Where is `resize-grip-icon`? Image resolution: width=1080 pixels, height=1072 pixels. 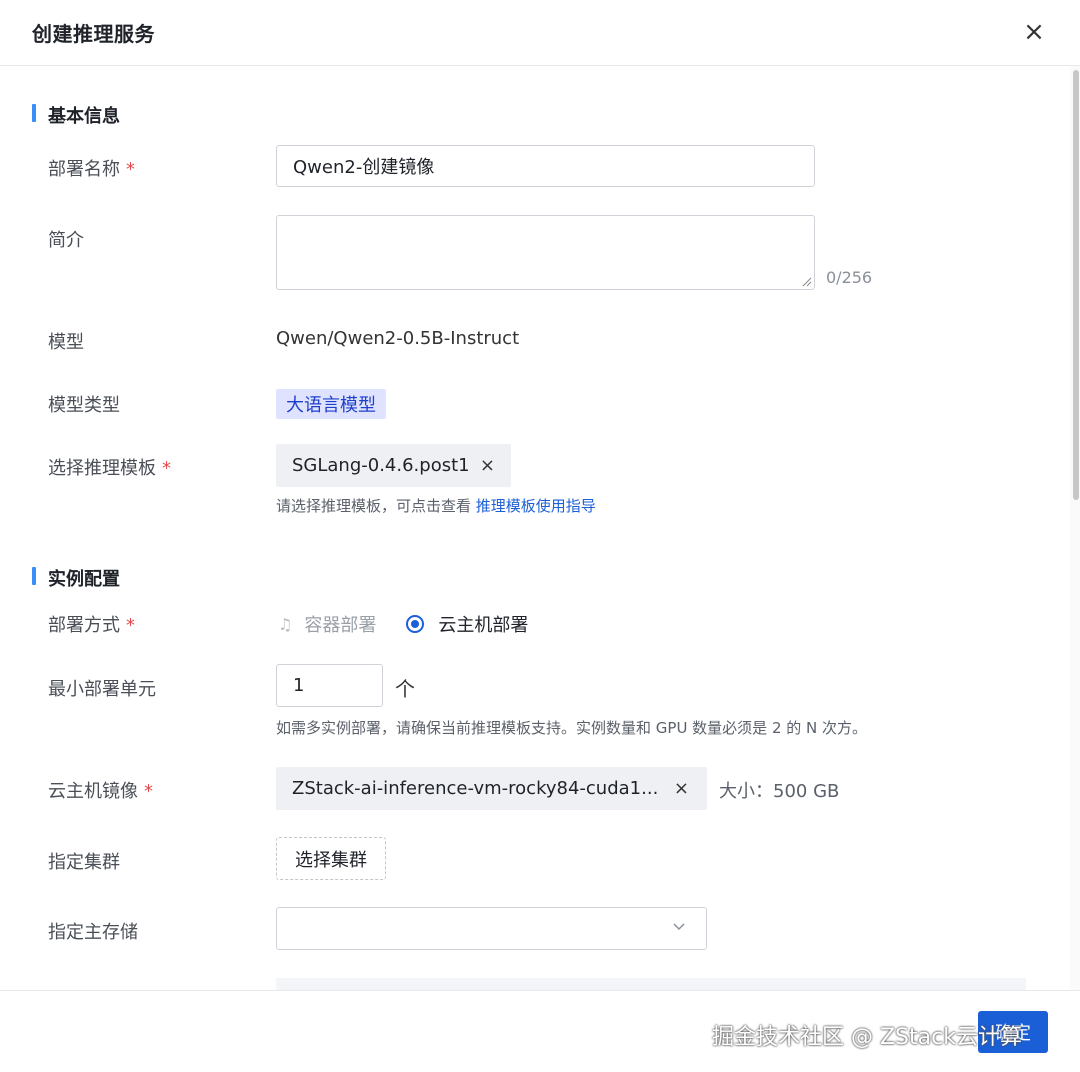 resize-grip-icon is located at coordinates (807, 282).